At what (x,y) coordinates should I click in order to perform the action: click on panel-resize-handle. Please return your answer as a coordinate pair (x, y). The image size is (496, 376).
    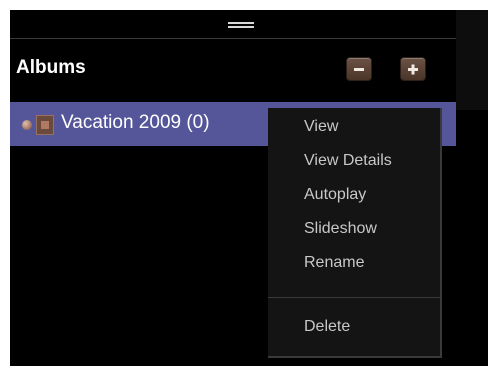
    Looking at the image, I should click on (233, 24).